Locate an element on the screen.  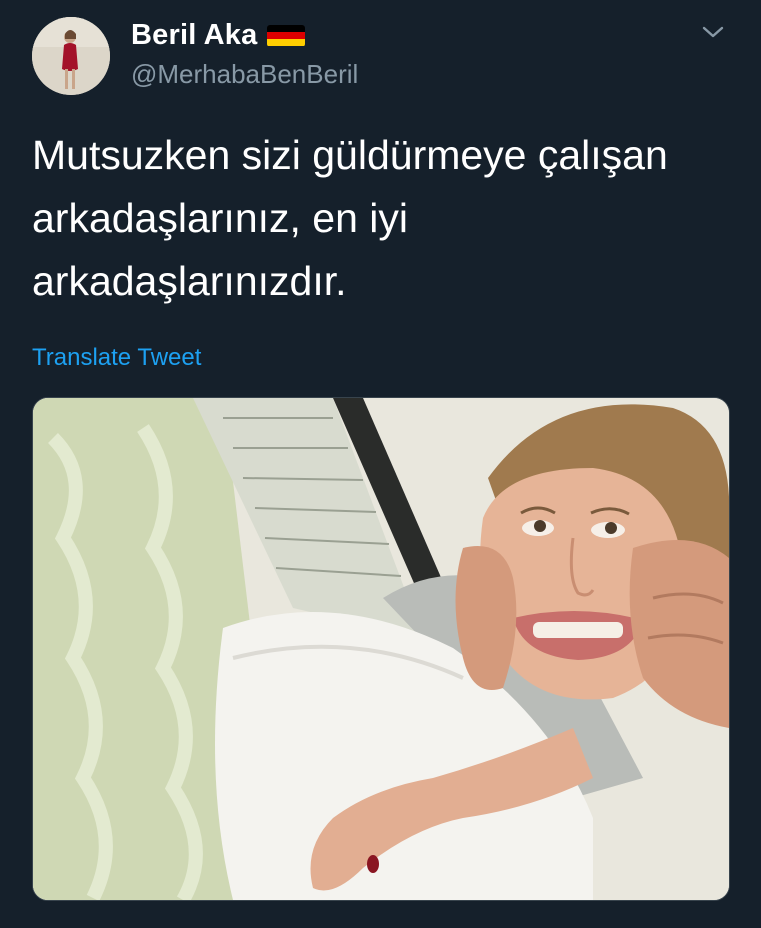
avatar-image is located at coordinates (71, 56).